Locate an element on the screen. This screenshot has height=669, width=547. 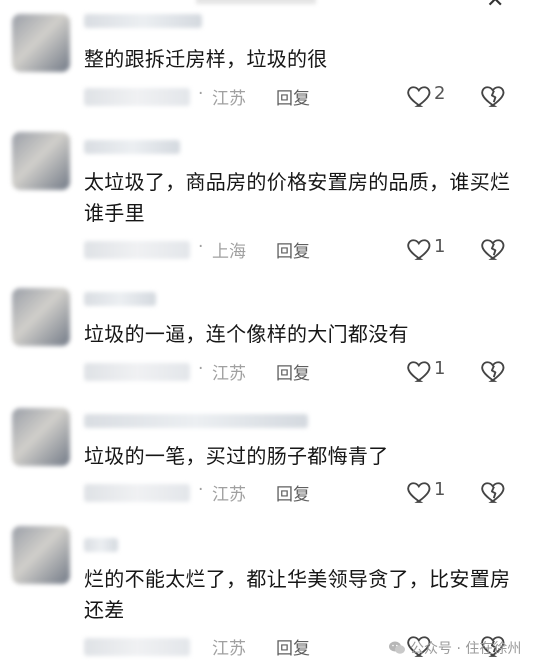
comment-meta: · 江苏 回复 2 is located at coordinates (304, 97).